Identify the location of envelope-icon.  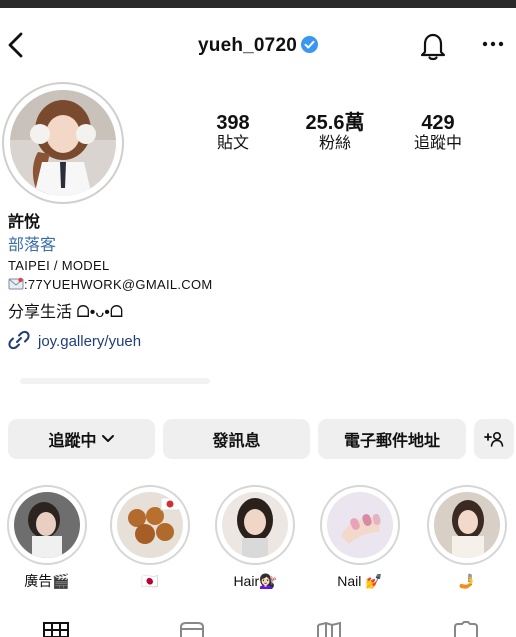
(16, 283).